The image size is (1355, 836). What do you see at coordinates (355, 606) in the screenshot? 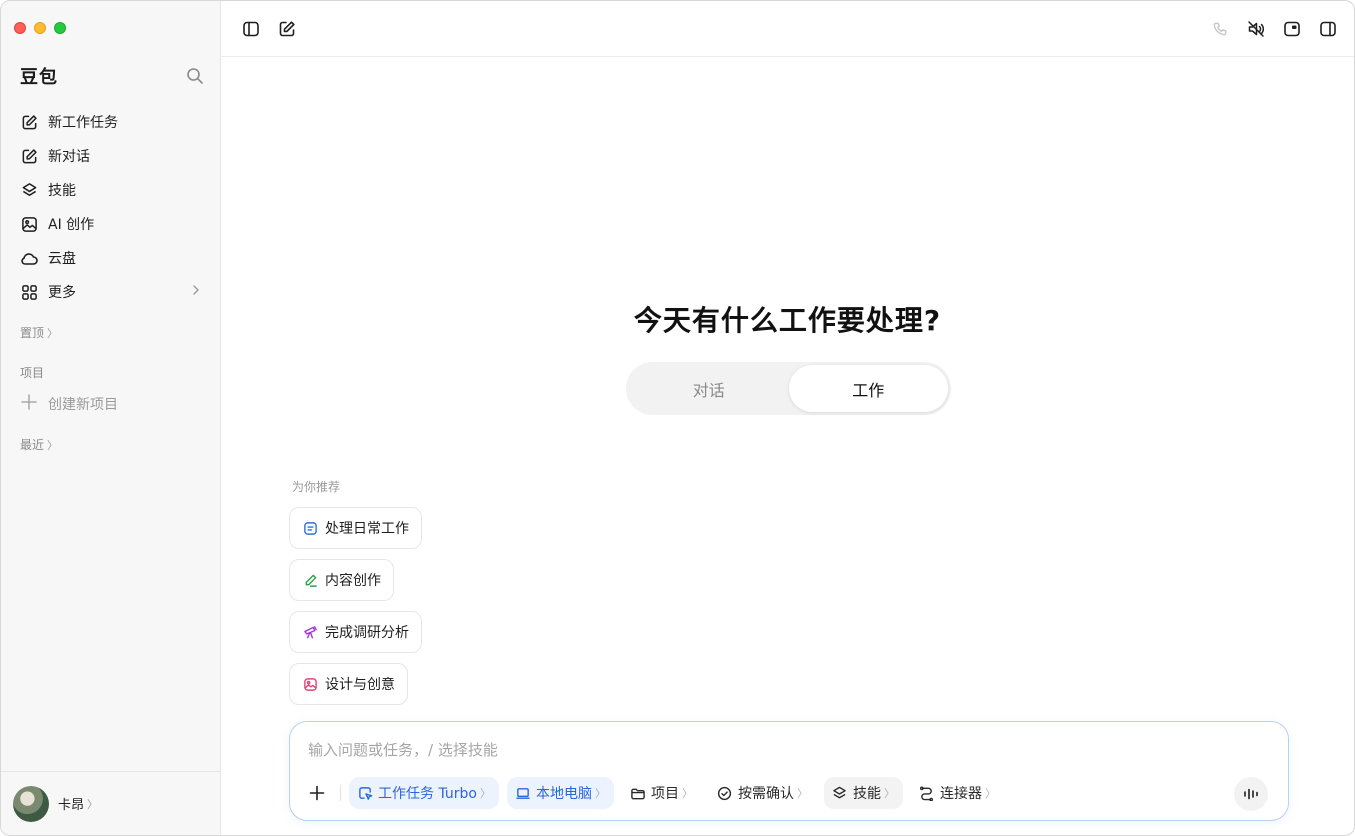
I see `recommendation-list: 处理日常工作 内容创作 完成调研分析 设计与创意` at bounding box center [355, 606].